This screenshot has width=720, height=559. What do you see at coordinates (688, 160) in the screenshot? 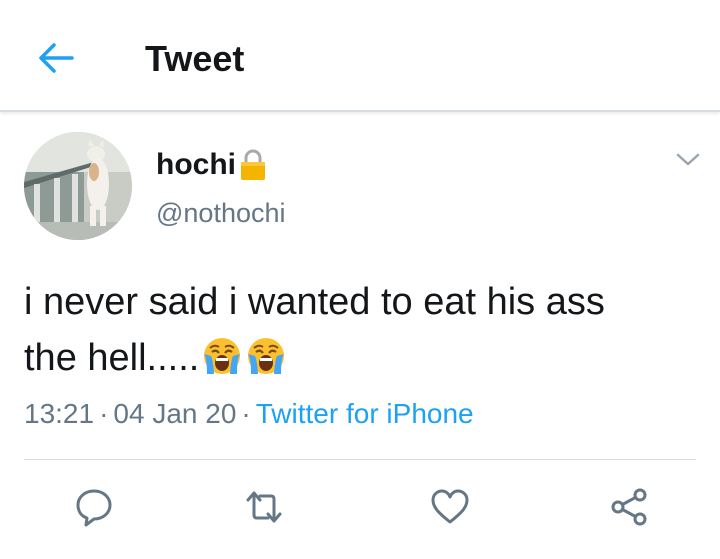
I see `chevron-down-icon` at bounding box center [688, 160].